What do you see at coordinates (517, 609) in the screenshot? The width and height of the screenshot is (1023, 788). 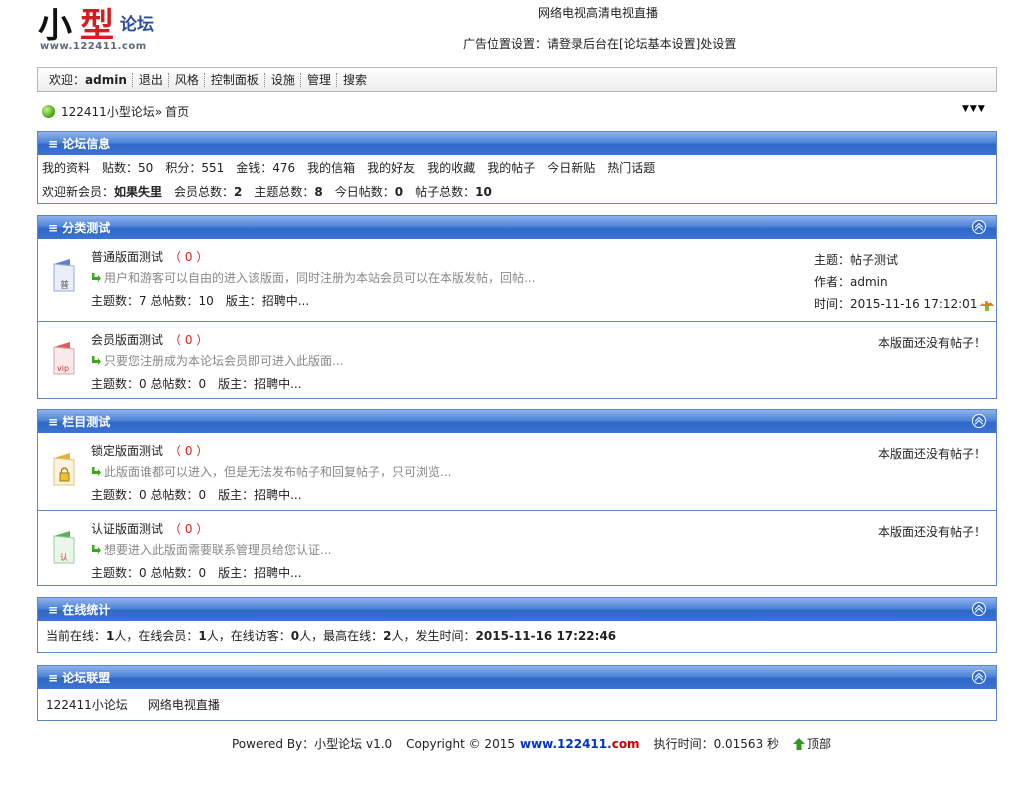 I see `panel-title: ≡ 在线统计` at bounding box center [517, 609].